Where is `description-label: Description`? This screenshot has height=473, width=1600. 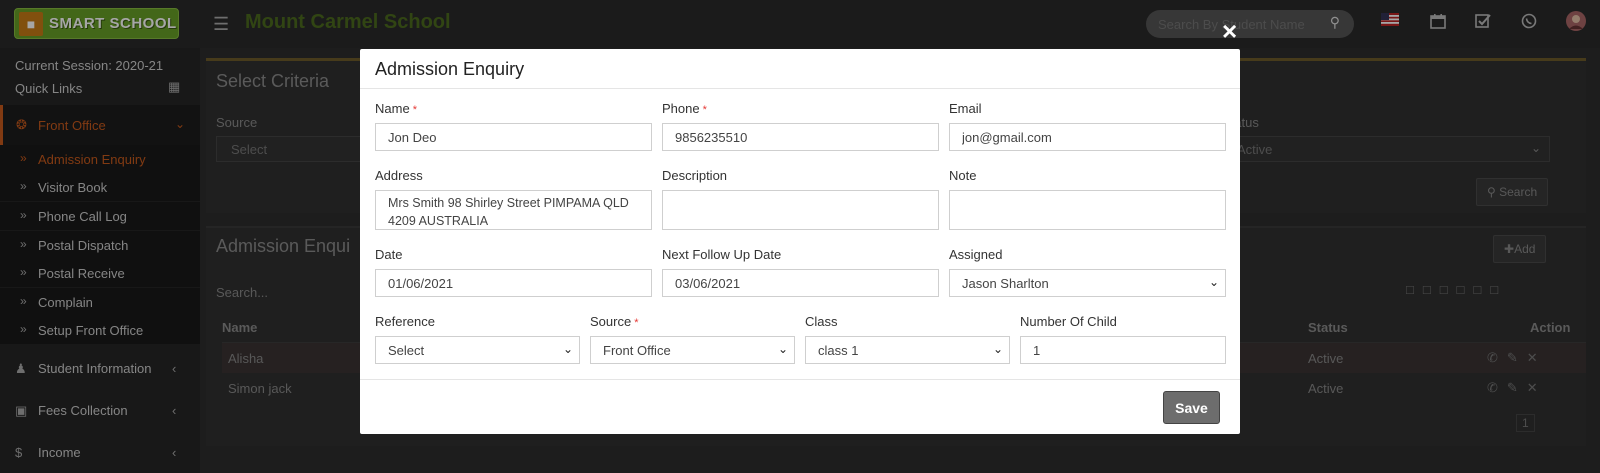
description-label: Description is located at coordinates (695, 175).